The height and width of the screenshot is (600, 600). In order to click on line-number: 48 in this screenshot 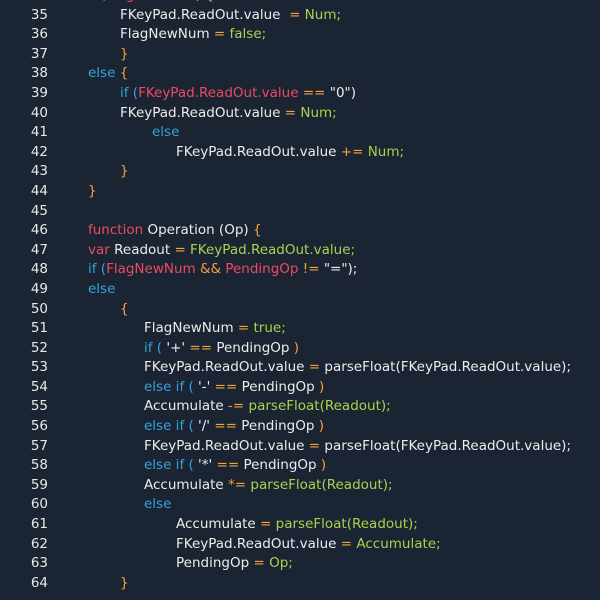, I will do `click(39, 269)`.